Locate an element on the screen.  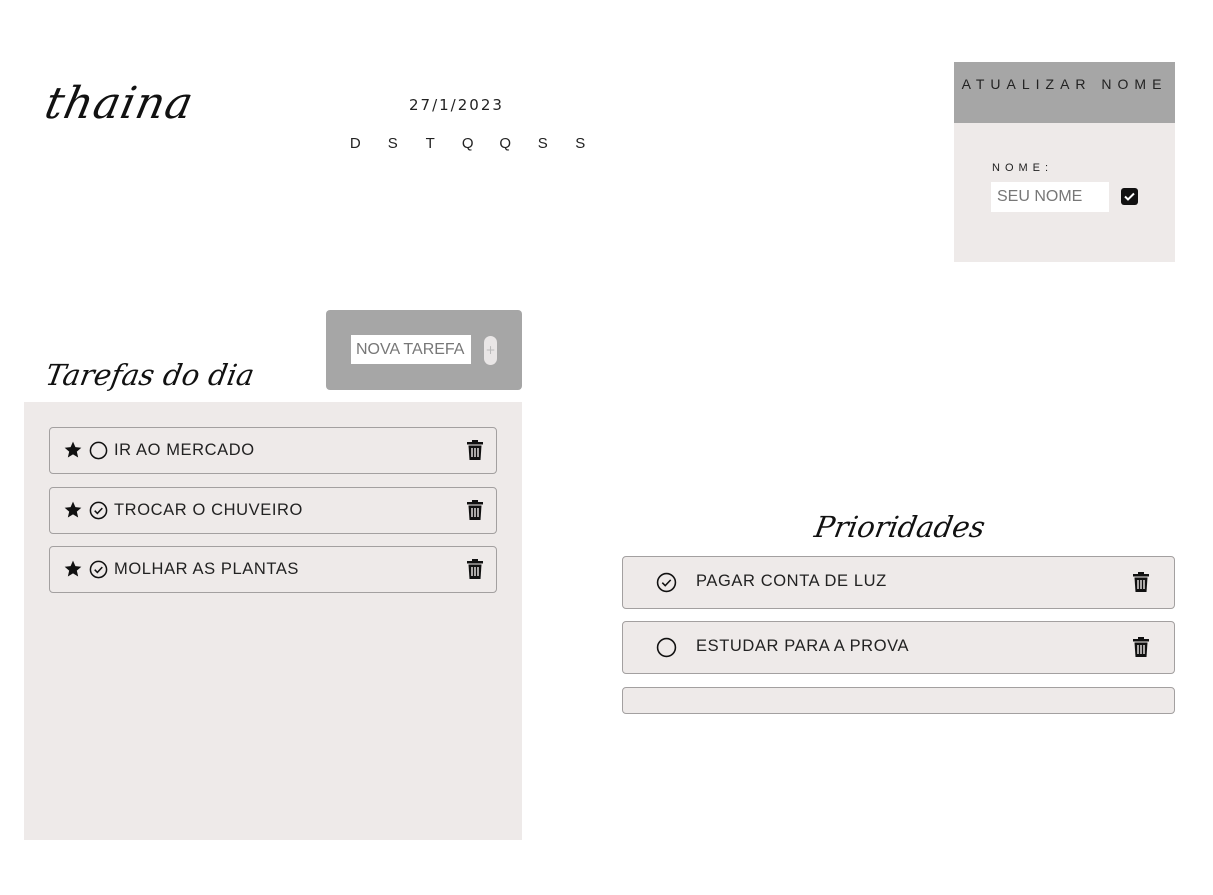
priority-item: ESTUDAR PARA A PROVA is located at coordinates (898, 647).